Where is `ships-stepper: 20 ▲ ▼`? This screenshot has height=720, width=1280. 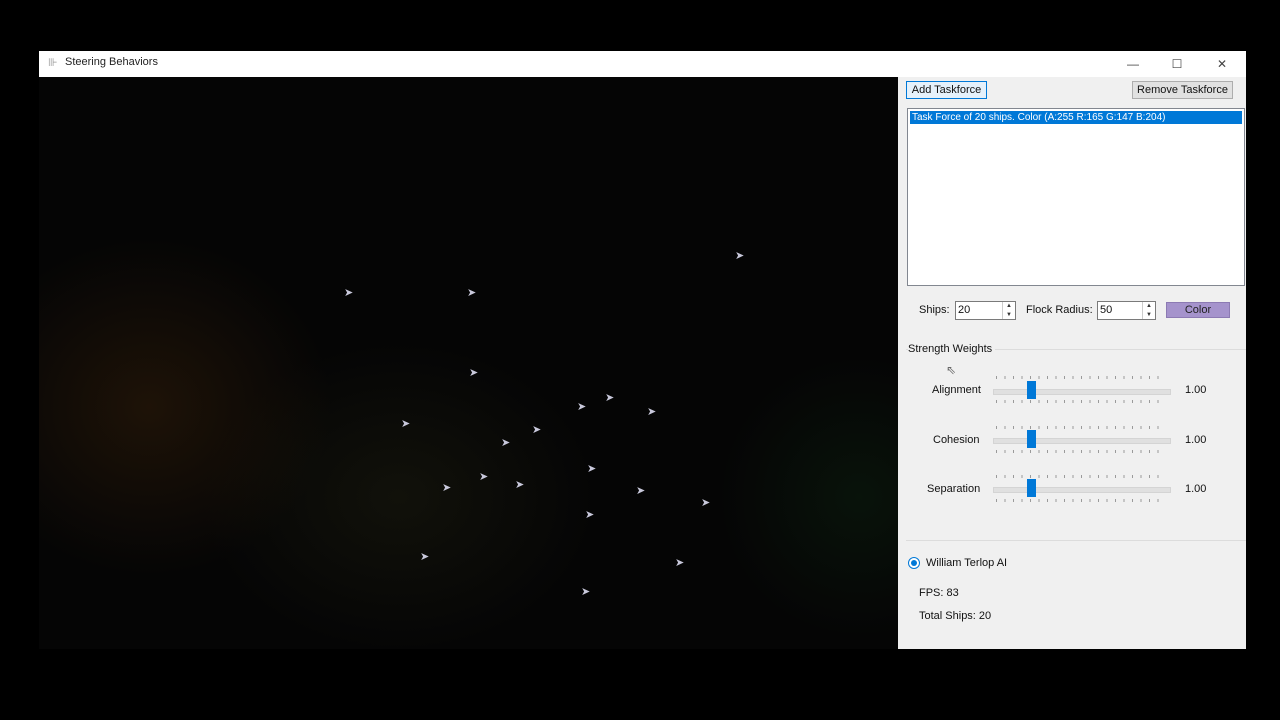 ships-stepper: 20 ▲ ▼ is located at coordinates (985, 310).